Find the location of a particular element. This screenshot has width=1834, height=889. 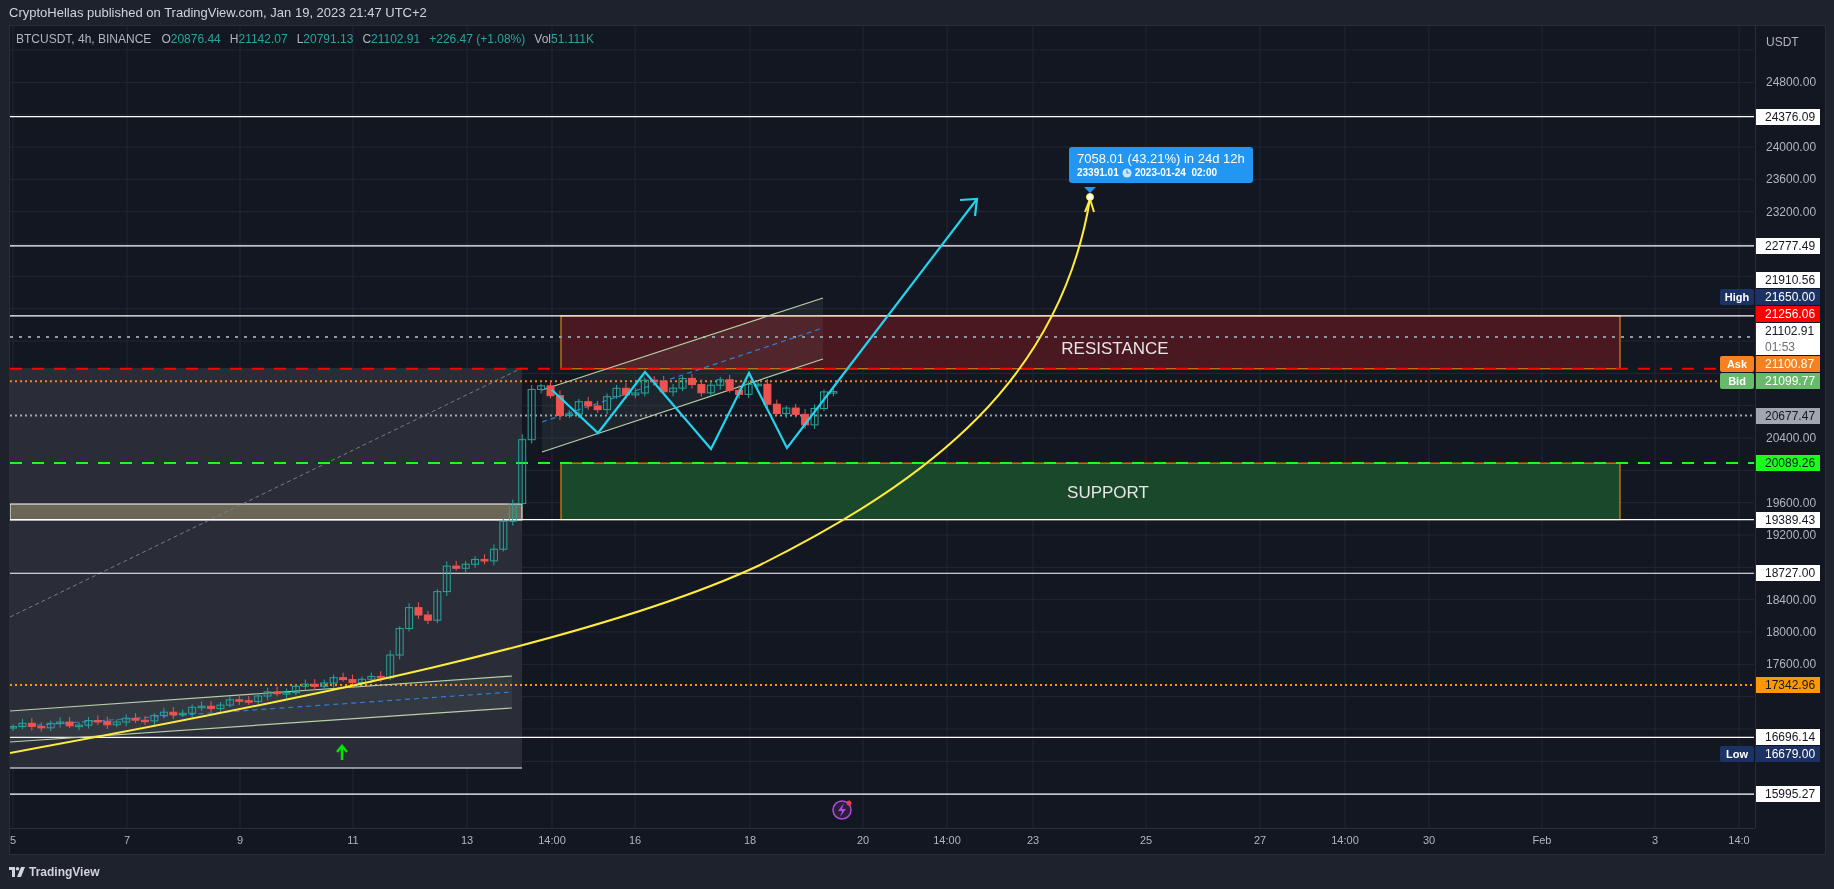

price-tag: 15995.27 is located at coordinates (1788, 794).